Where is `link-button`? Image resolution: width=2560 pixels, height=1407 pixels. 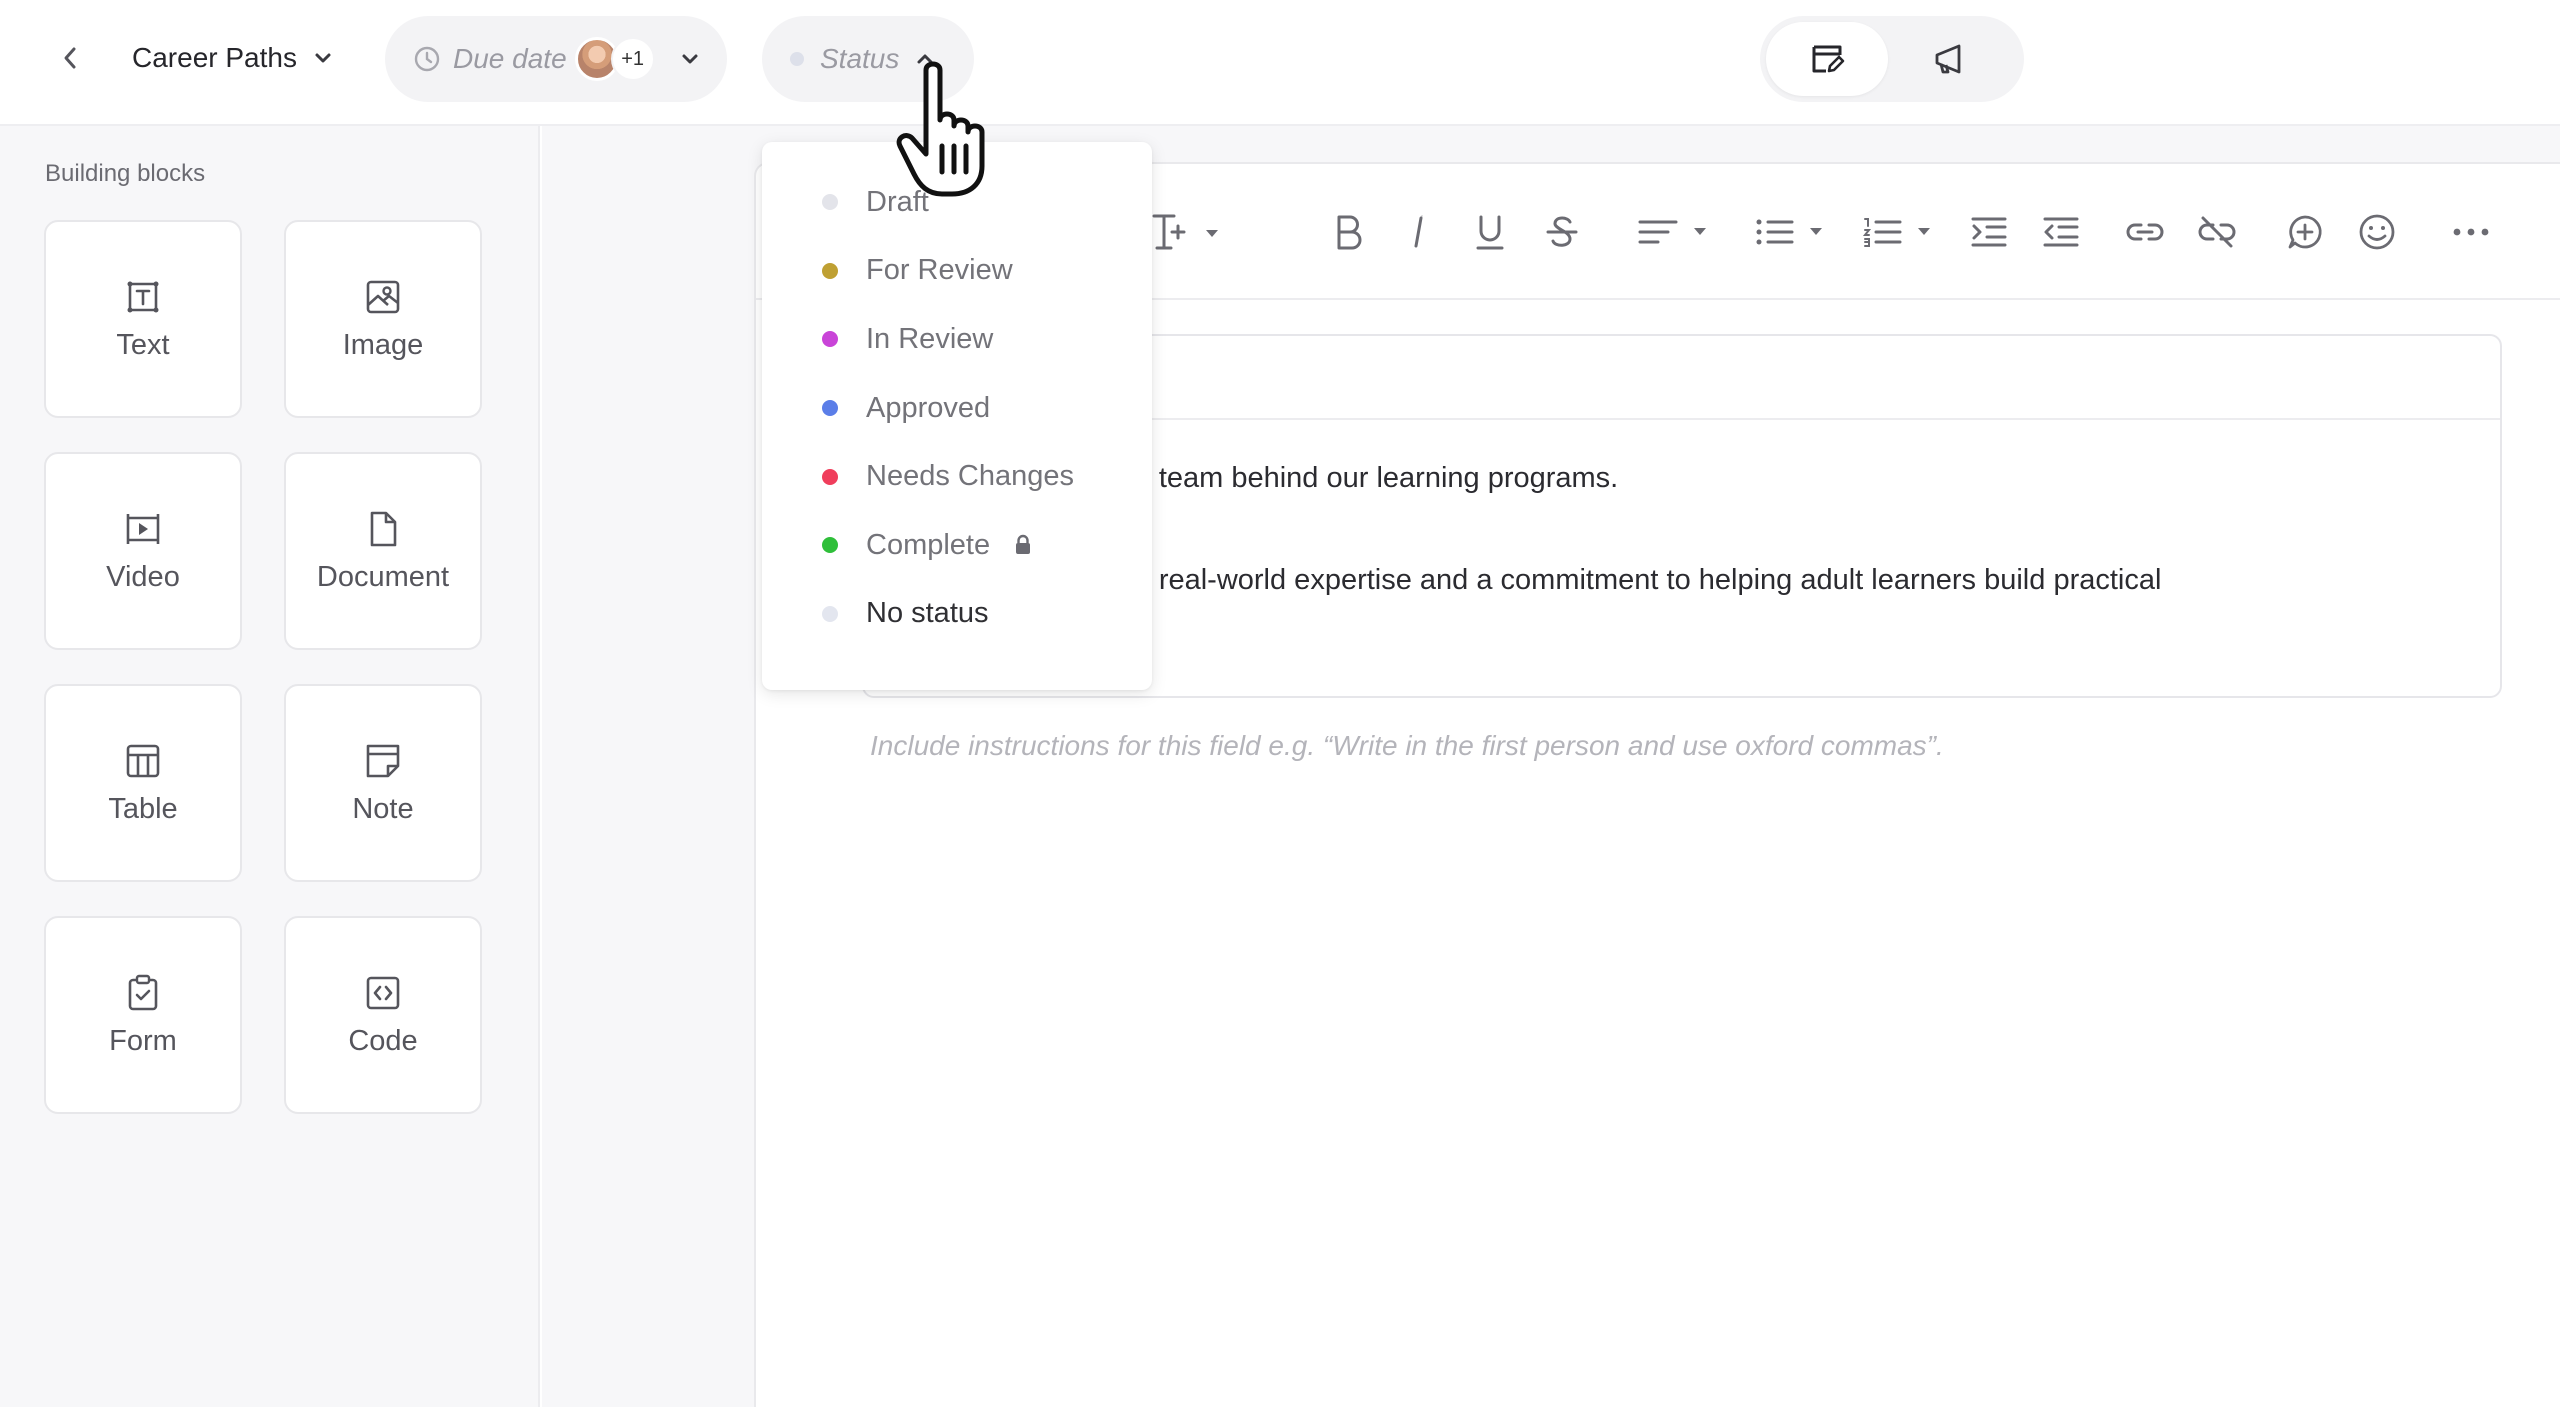 link-button is located at coordinates (2145, 232).